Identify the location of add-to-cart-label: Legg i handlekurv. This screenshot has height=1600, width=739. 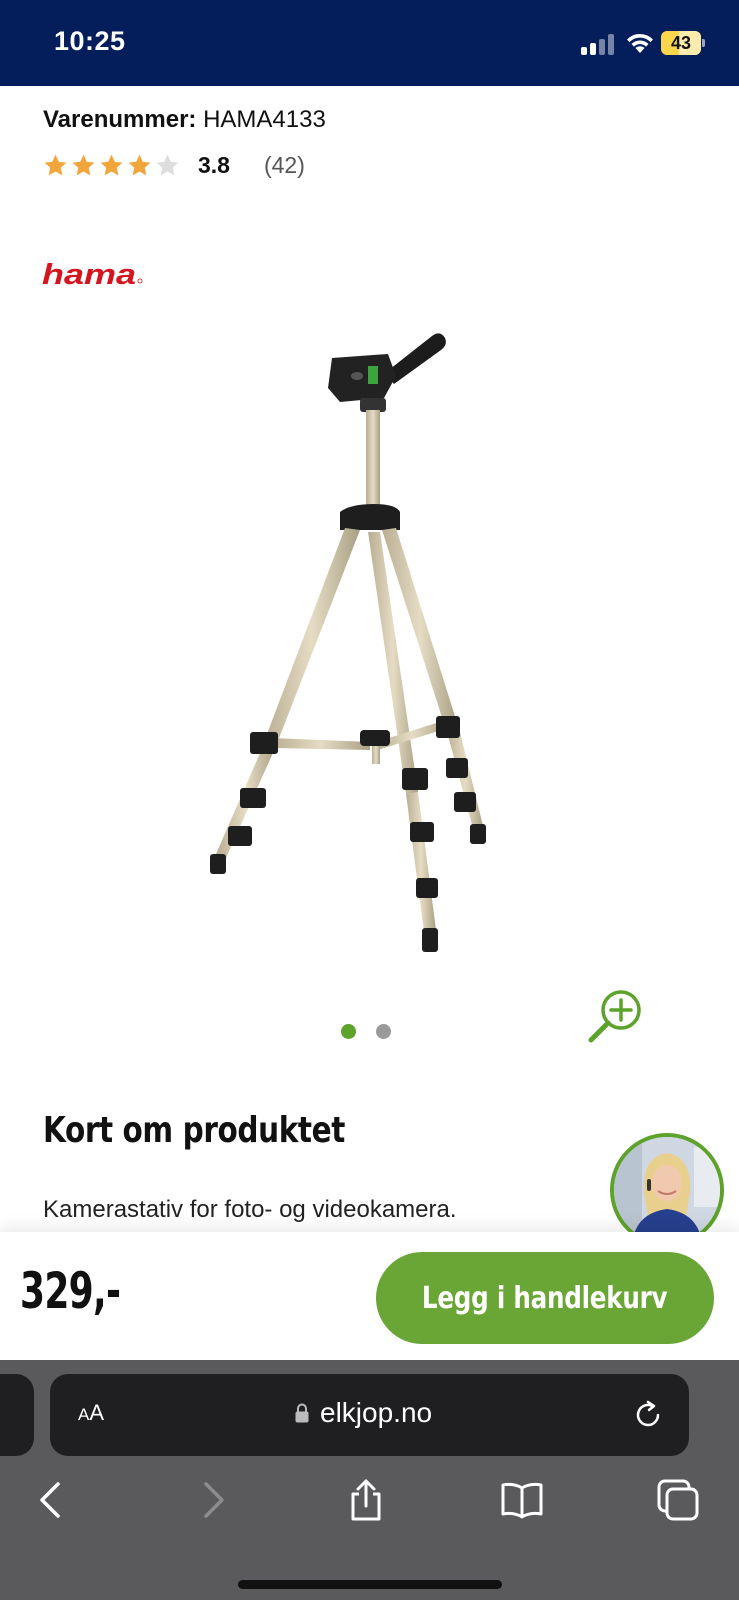
(545, 1298).